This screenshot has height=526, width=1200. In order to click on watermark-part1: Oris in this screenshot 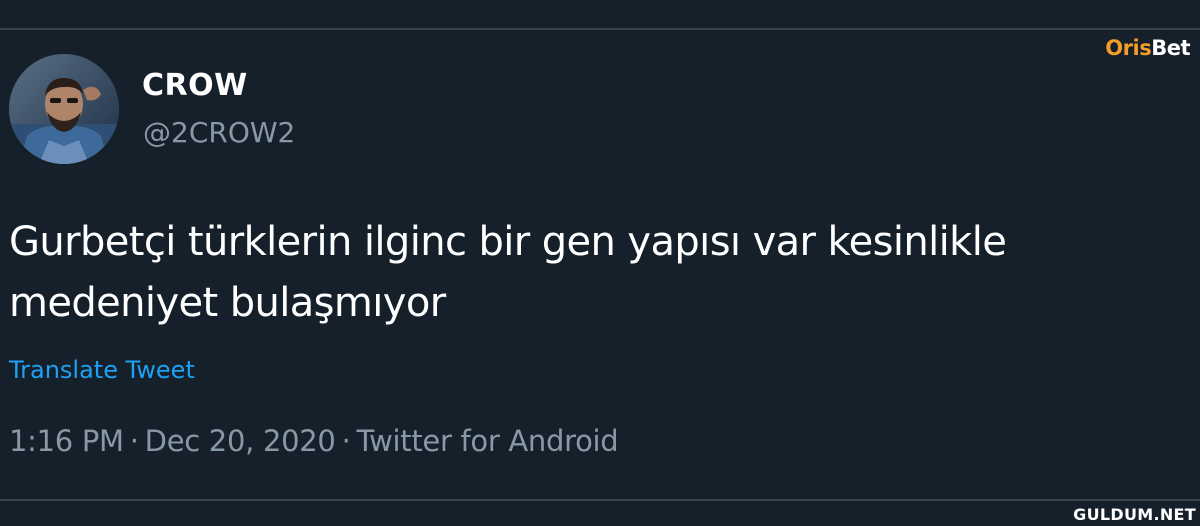, I will do `click(1128, 48)`.